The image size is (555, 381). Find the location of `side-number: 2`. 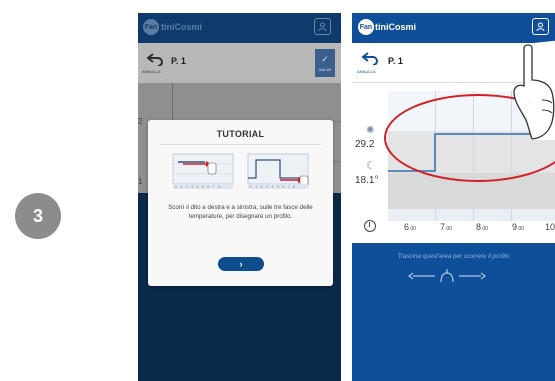

side-number: 2 is located at coordinates (140, 121).